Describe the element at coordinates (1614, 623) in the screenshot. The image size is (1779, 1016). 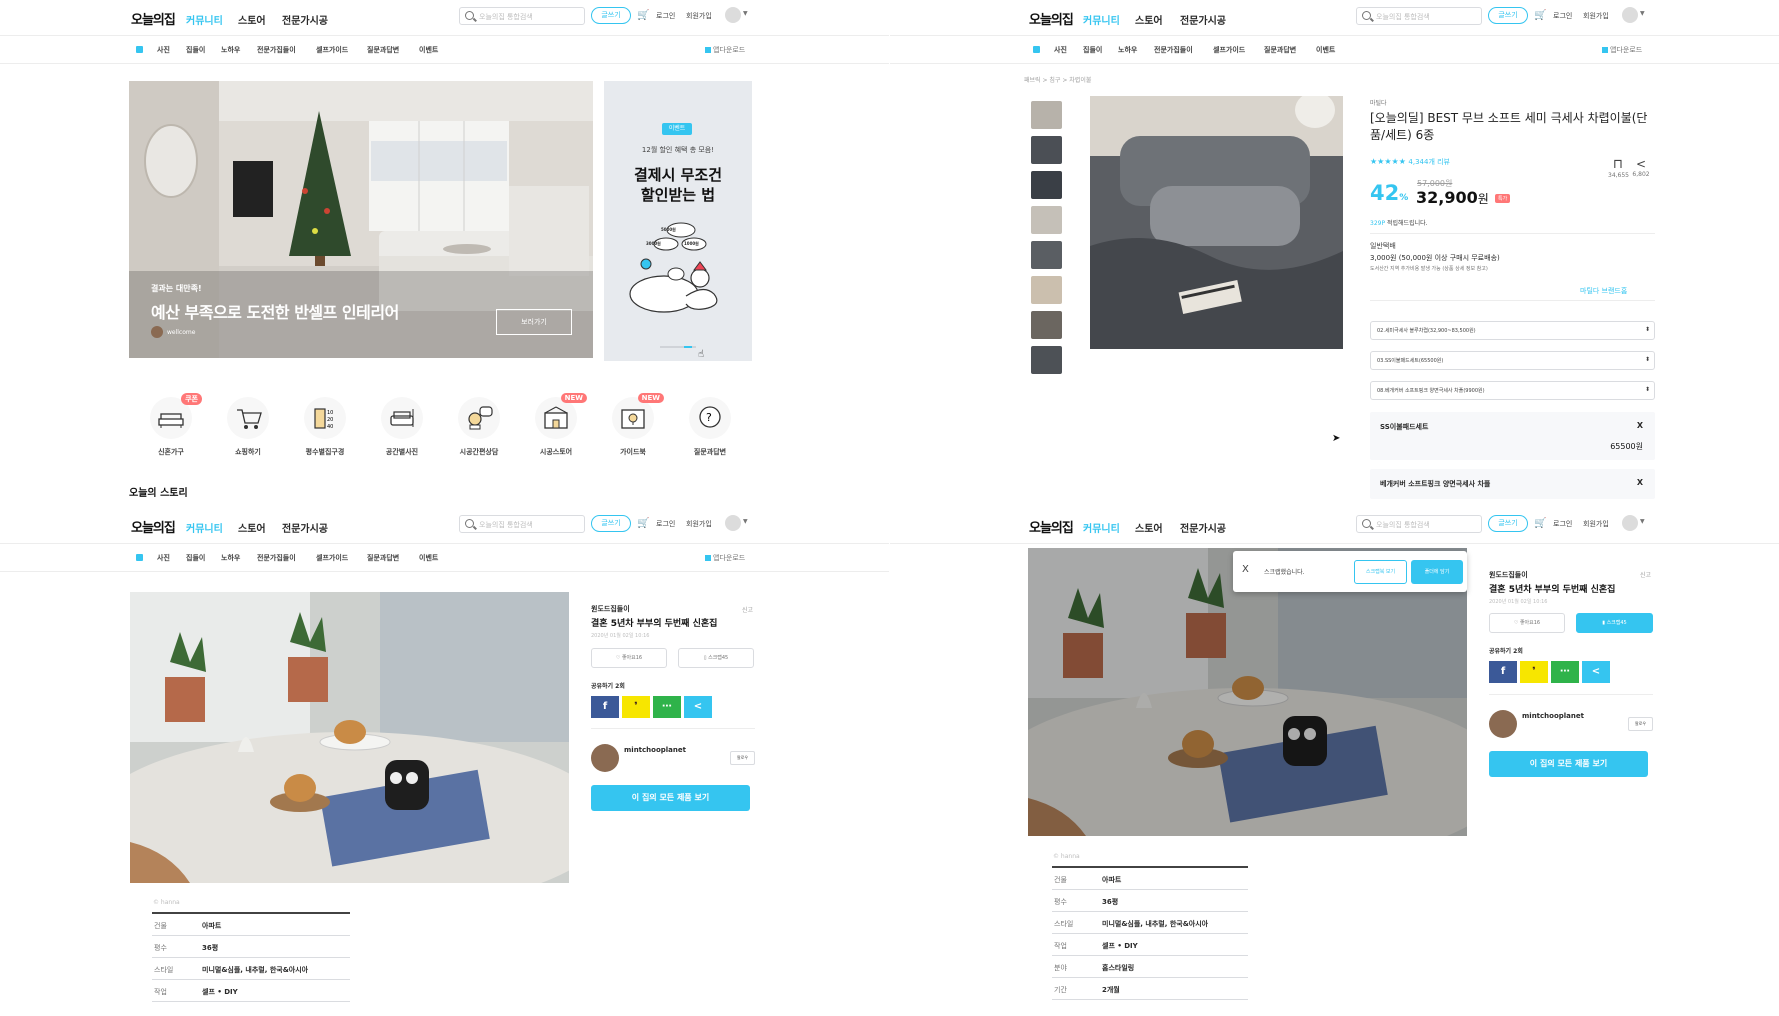
I see `scrap-button: ▮ 스크랩45` at that location.